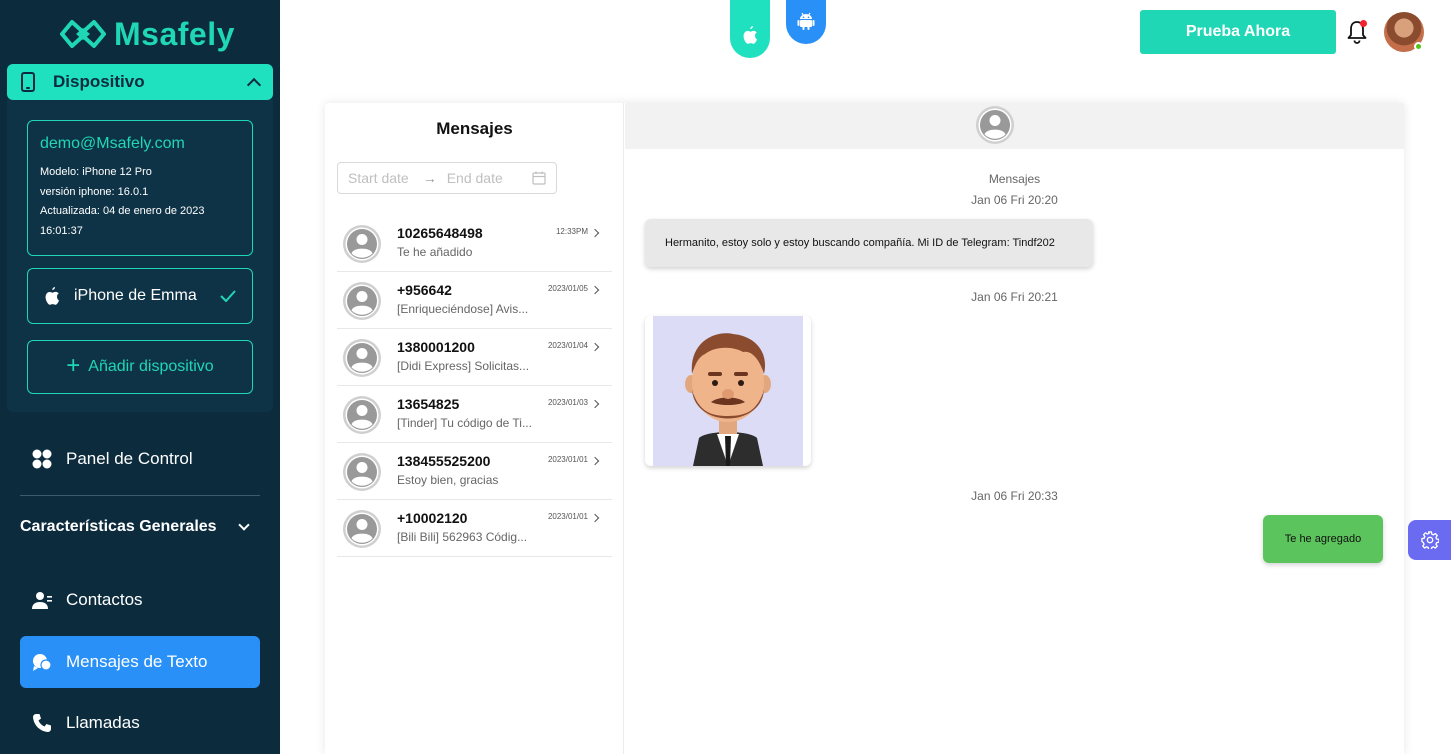 The image size is (1451, 754). What do you see at coordinates (424, 290) in the screenshot?
I see `conversation-number: +956642` at bounding box center [424, 290].